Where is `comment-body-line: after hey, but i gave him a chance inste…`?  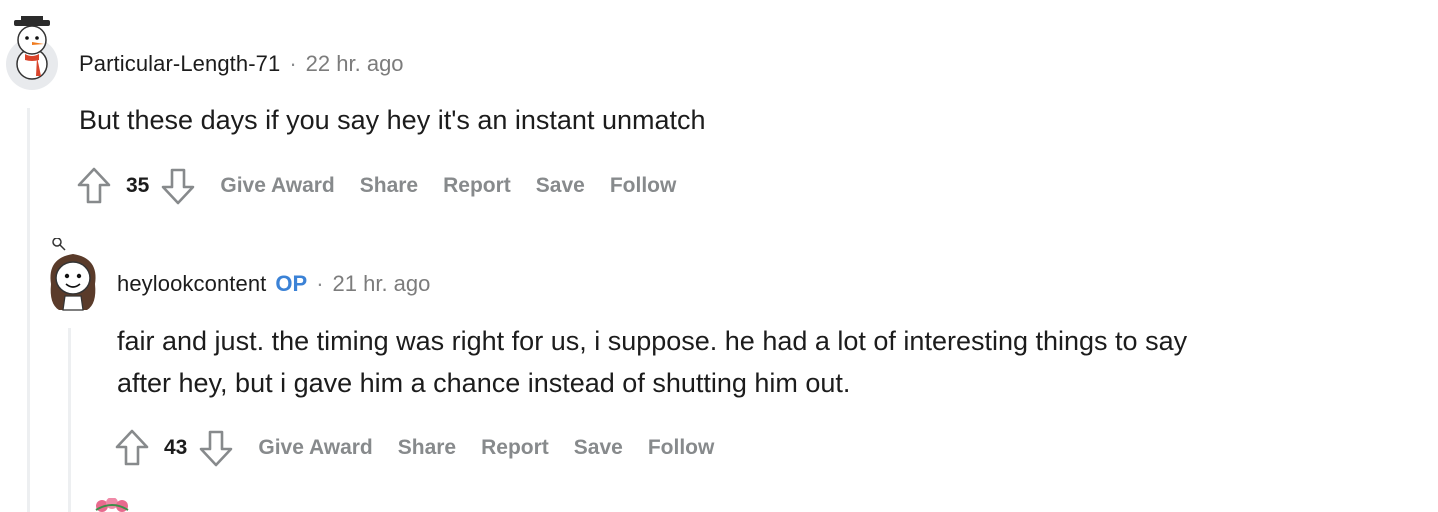 comment-body-line: after hey, but i gave him a chance inste… is located at coordinates (484, 383).